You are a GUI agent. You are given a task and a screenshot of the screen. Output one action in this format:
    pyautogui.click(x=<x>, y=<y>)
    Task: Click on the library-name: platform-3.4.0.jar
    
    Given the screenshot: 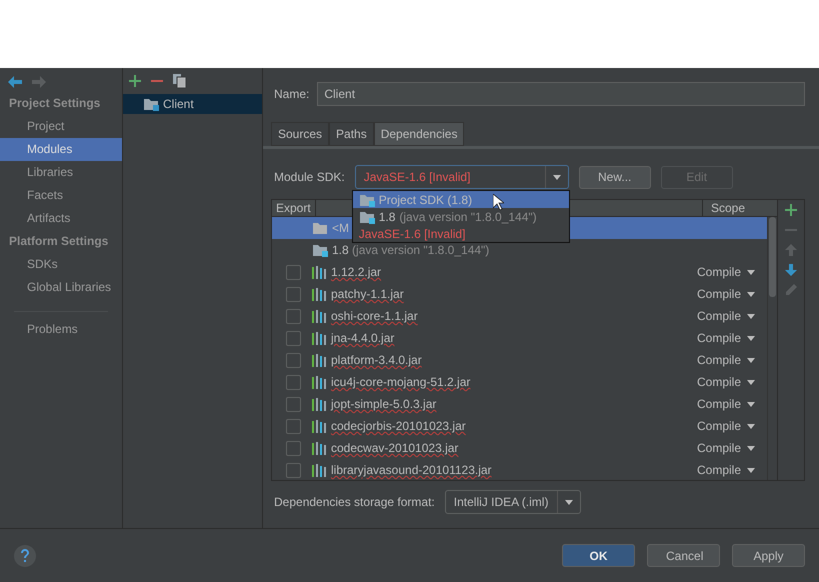 What is the action you would take?
    pyautogui.click(x=376, y=360)
    